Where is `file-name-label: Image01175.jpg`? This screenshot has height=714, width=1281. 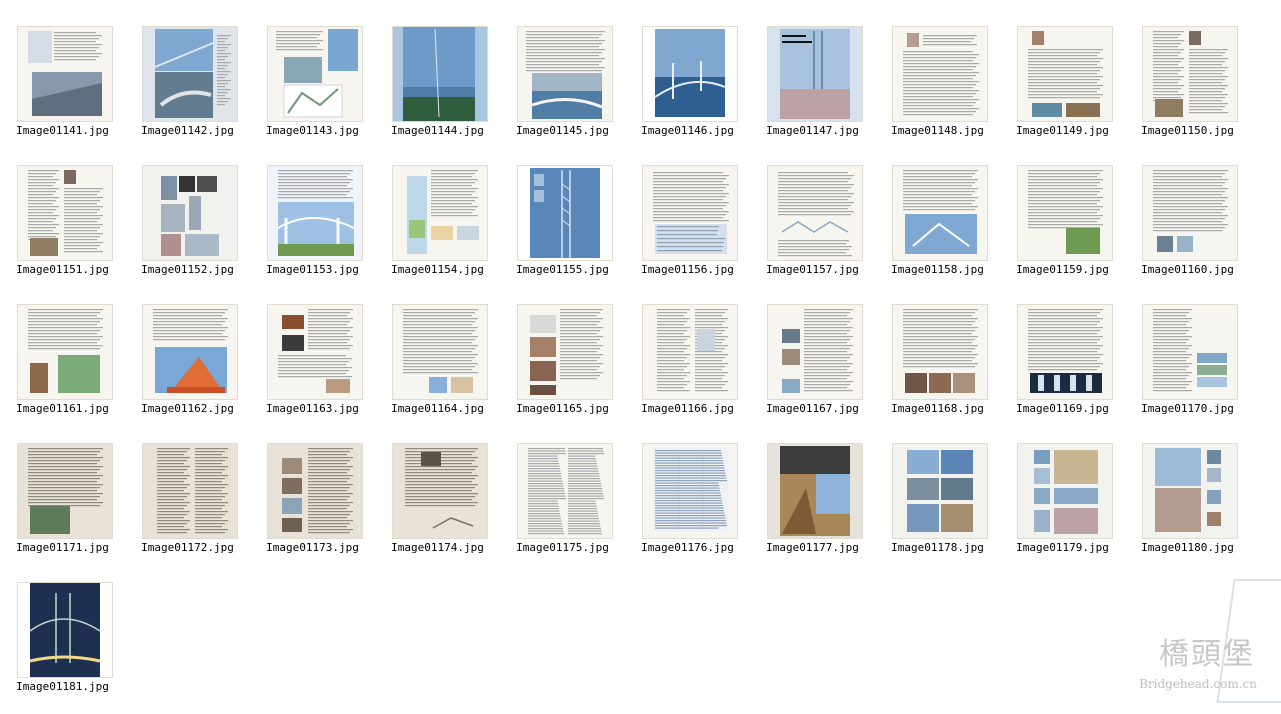
file-name-label: Image01175.jpg is located at coordinates (562, 547).